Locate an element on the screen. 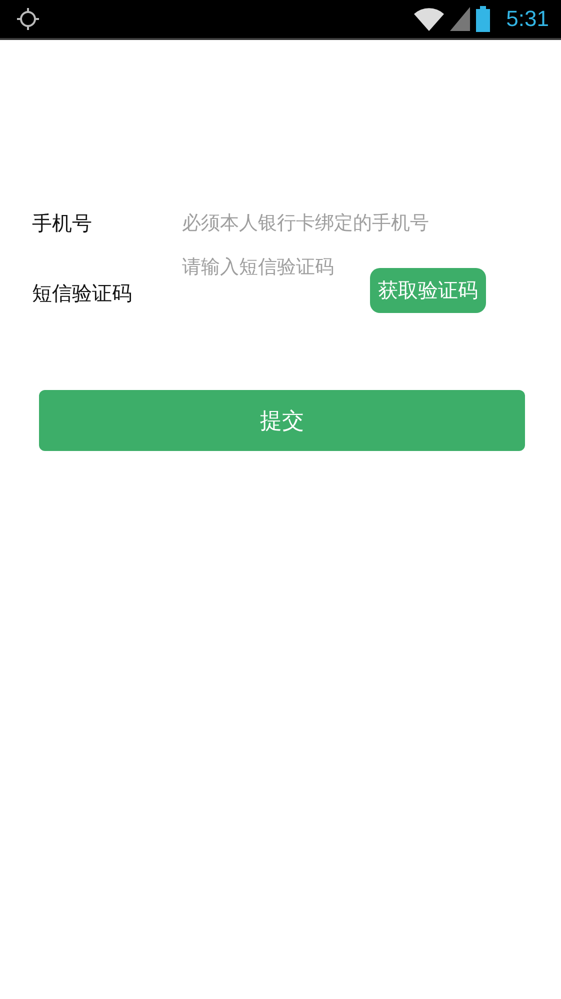 This screenshot has height=999, width=561. signal-icon is located at coordinates (460, 19).